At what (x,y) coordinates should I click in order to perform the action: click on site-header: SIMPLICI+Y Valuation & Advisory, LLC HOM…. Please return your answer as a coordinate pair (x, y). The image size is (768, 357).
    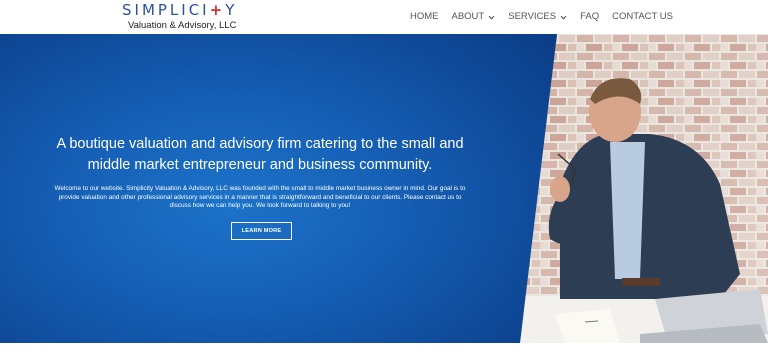
    Looking at the image, I should click on (384, 17).